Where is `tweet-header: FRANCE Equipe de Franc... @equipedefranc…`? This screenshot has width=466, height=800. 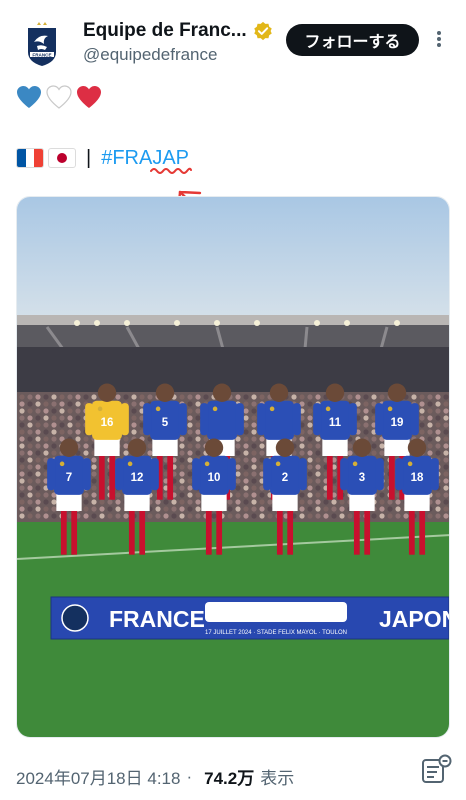 tweet-header: FRANCE Equipe de Franc... @equipedefranc… is located at coordinates (233, 40).